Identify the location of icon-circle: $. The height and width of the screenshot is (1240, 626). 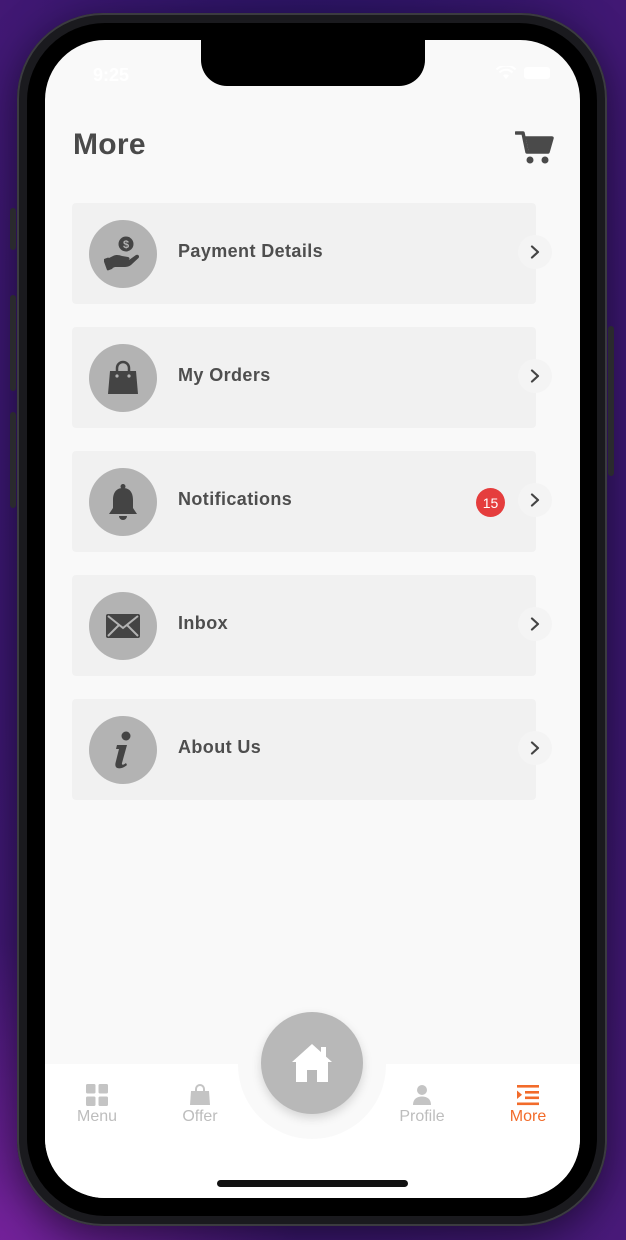
(123, 254).